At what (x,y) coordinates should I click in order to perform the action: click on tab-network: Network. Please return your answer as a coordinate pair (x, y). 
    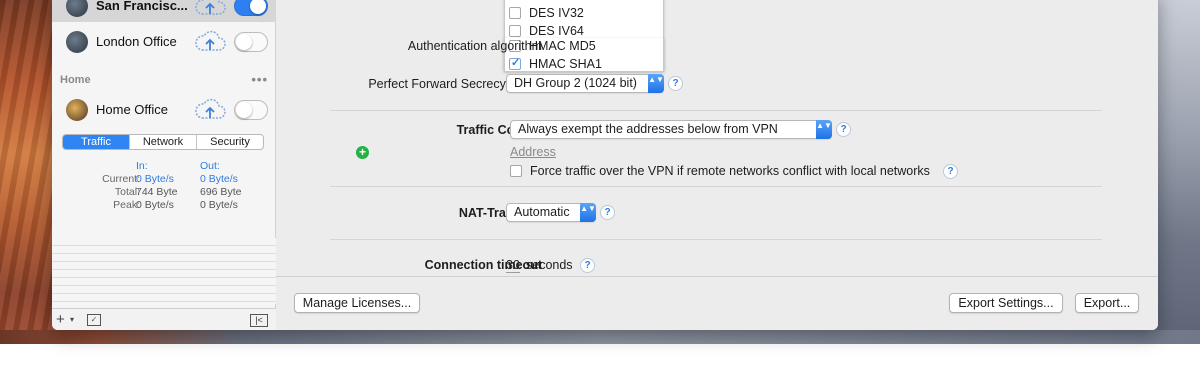
    Looking at the image, I should click on (163, 142).